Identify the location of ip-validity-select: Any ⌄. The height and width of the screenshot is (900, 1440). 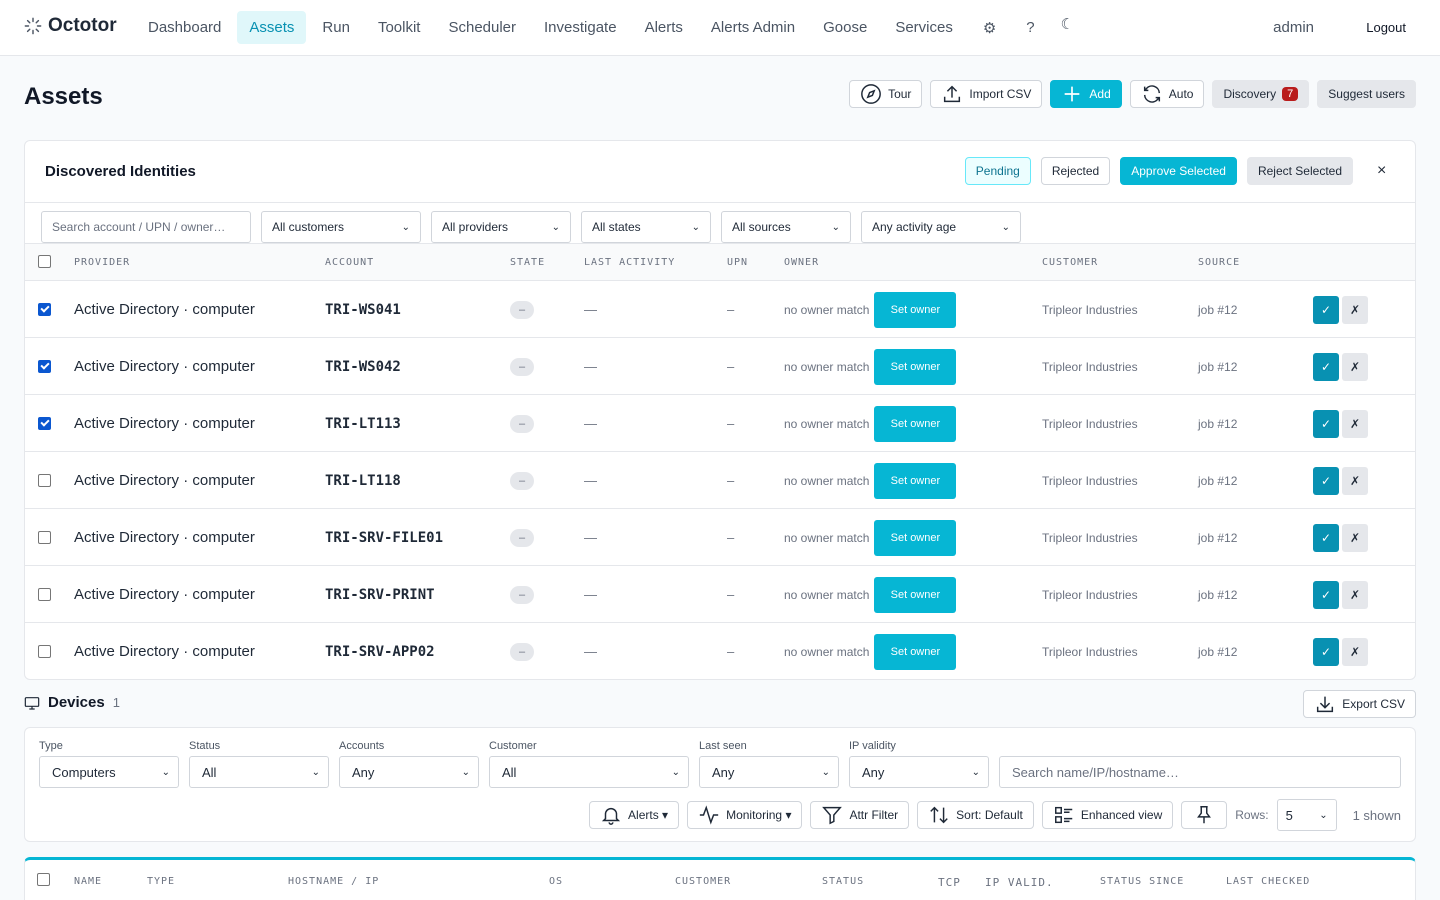
(919, 772).